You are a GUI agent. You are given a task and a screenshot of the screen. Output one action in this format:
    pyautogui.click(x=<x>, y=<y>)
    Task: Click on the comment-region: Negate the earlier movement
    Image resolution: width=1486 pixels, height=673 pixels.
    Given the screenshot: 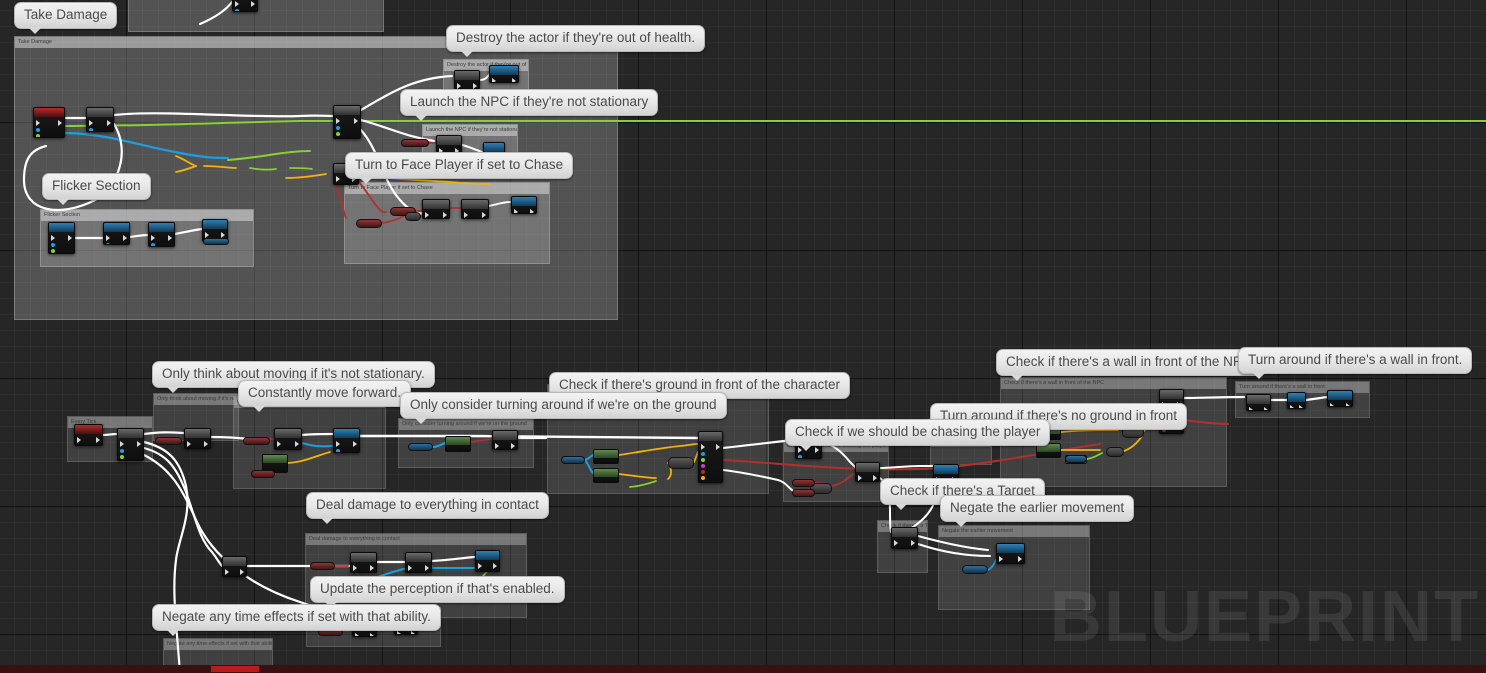 What is the action you would take?
    pyautogui.click(x=1014, y=567)
    